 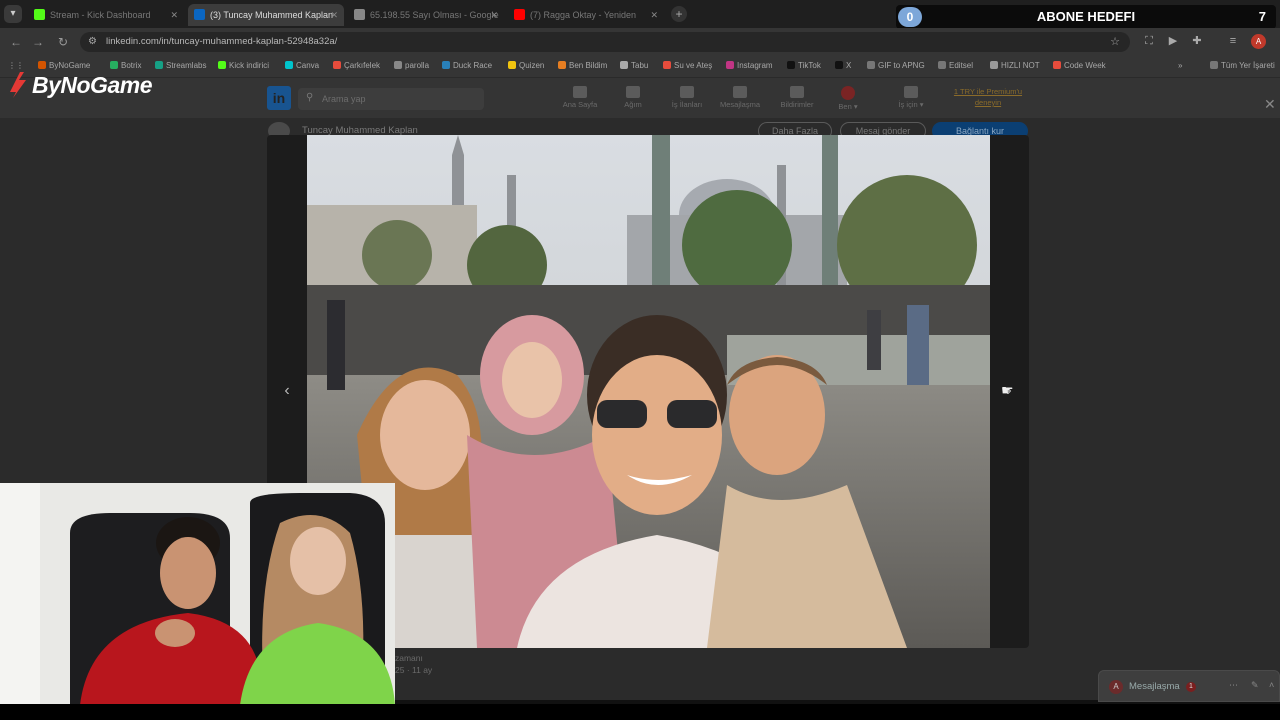 I want to click on profile-avatar: A, so click(x=1258, y=41).